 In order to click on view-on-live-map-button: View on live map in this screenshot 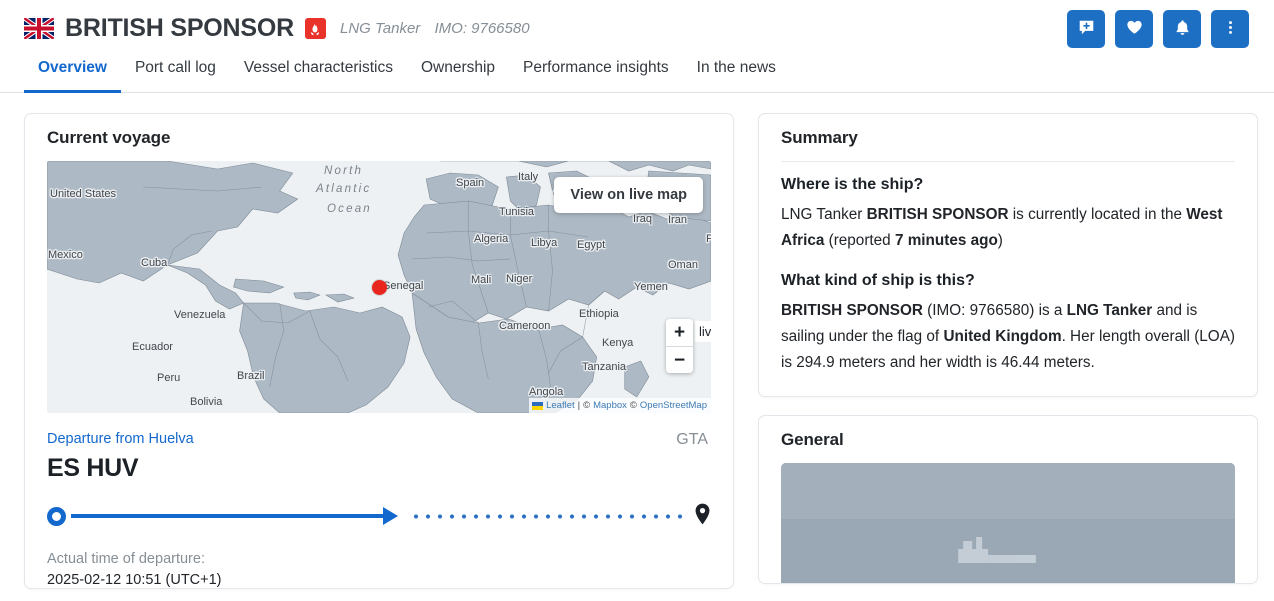, I will do `click(628, 195)`.